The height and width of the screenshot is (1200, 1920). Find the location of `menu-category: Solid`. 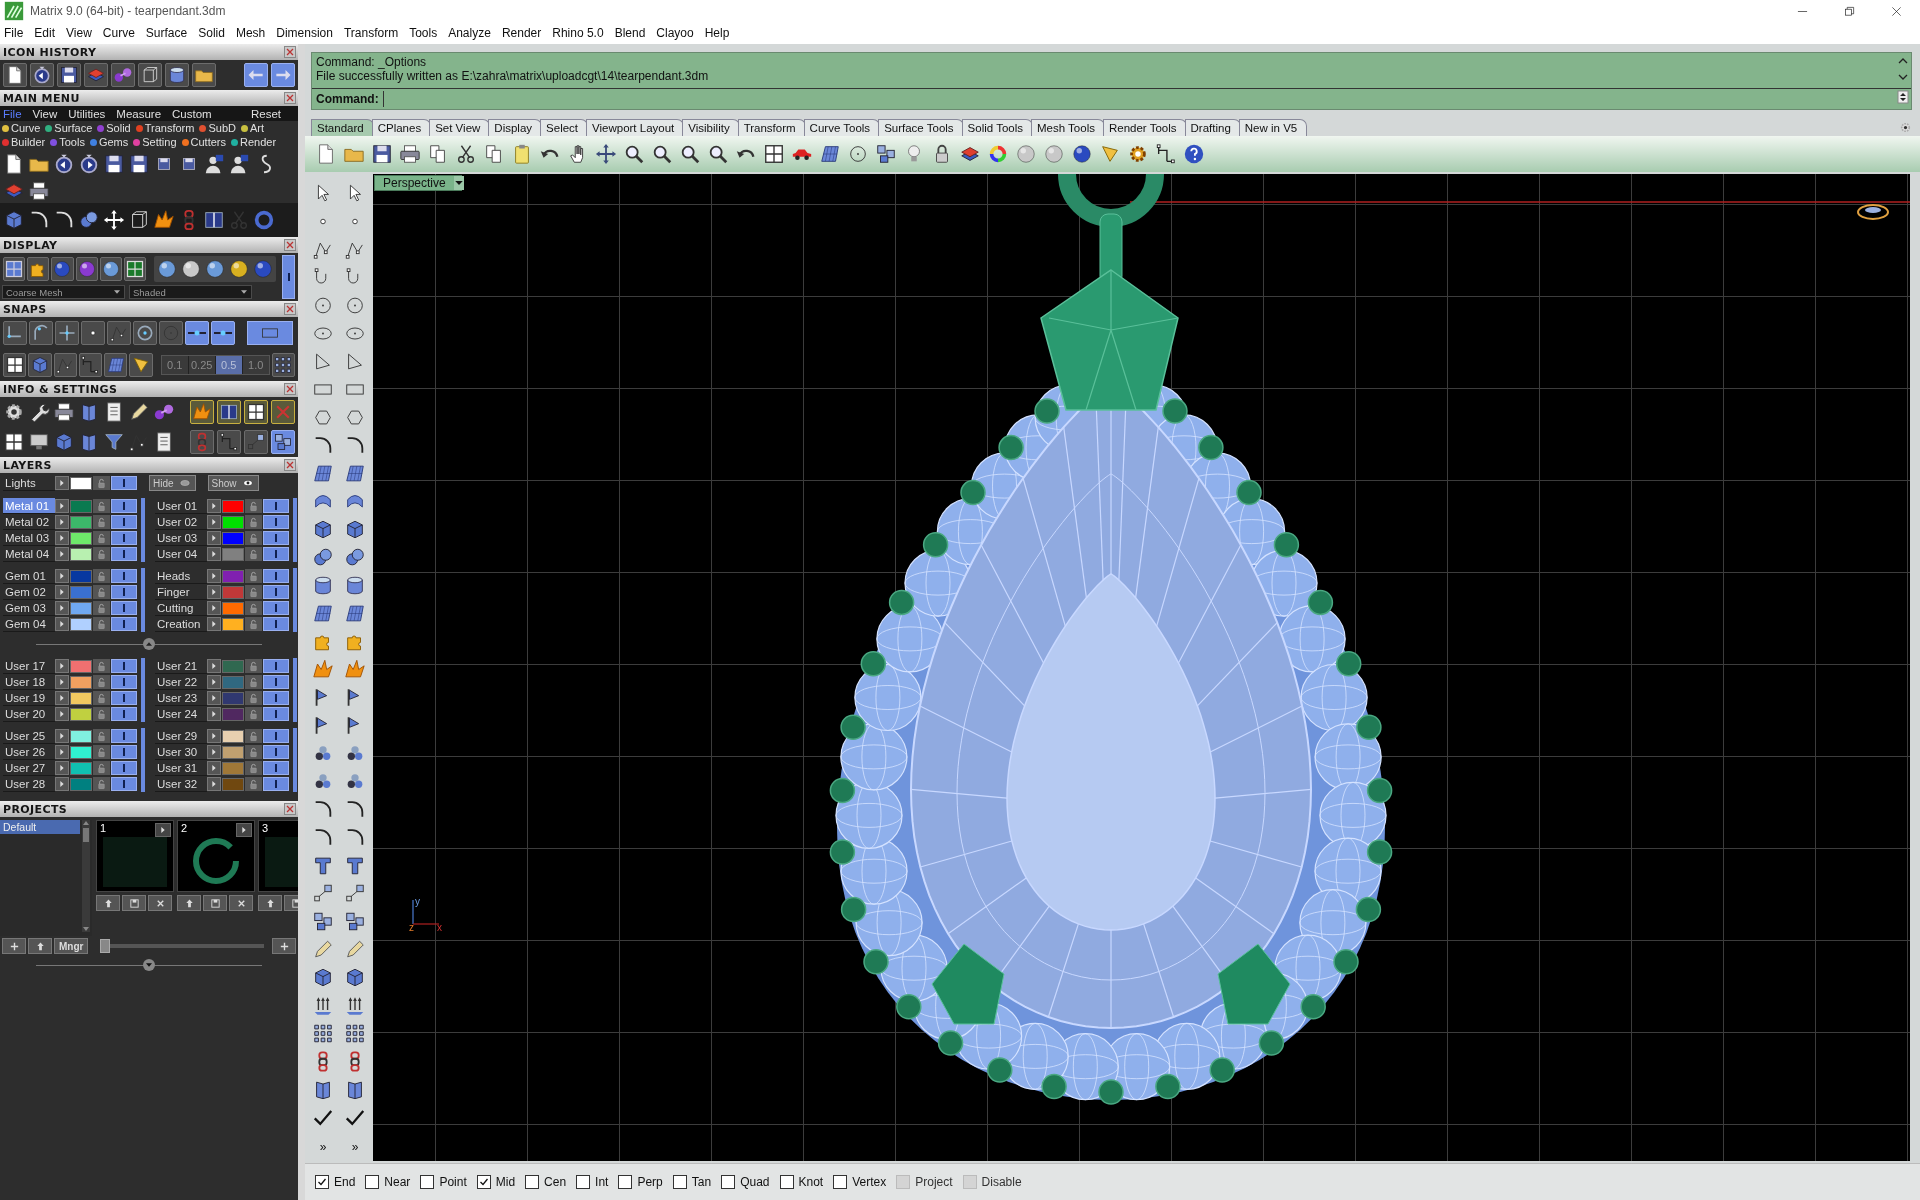

menu-category: Solid is located at coordinates (114, 128).